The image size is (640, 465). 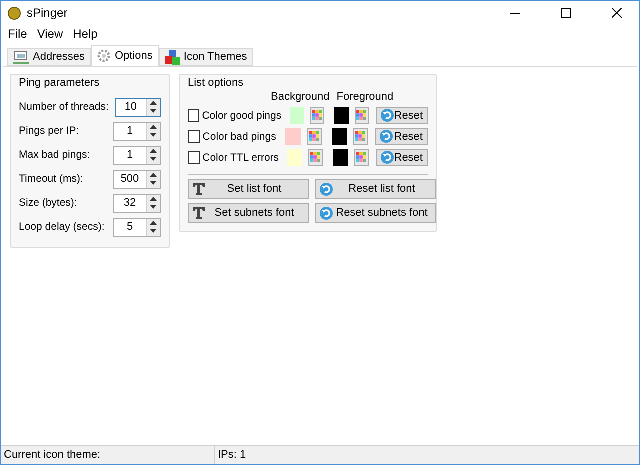 I want to click on column-header: Foreground, so click(x=365, y=98).